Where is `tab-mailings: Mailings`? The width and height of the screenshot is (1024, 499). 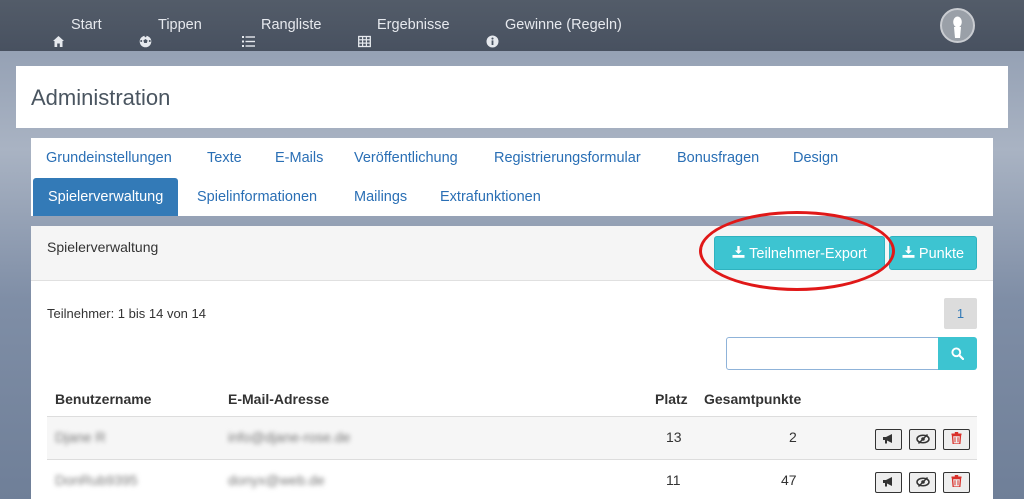 tab-mailings: Mailings is located at coordinates (380, 197).